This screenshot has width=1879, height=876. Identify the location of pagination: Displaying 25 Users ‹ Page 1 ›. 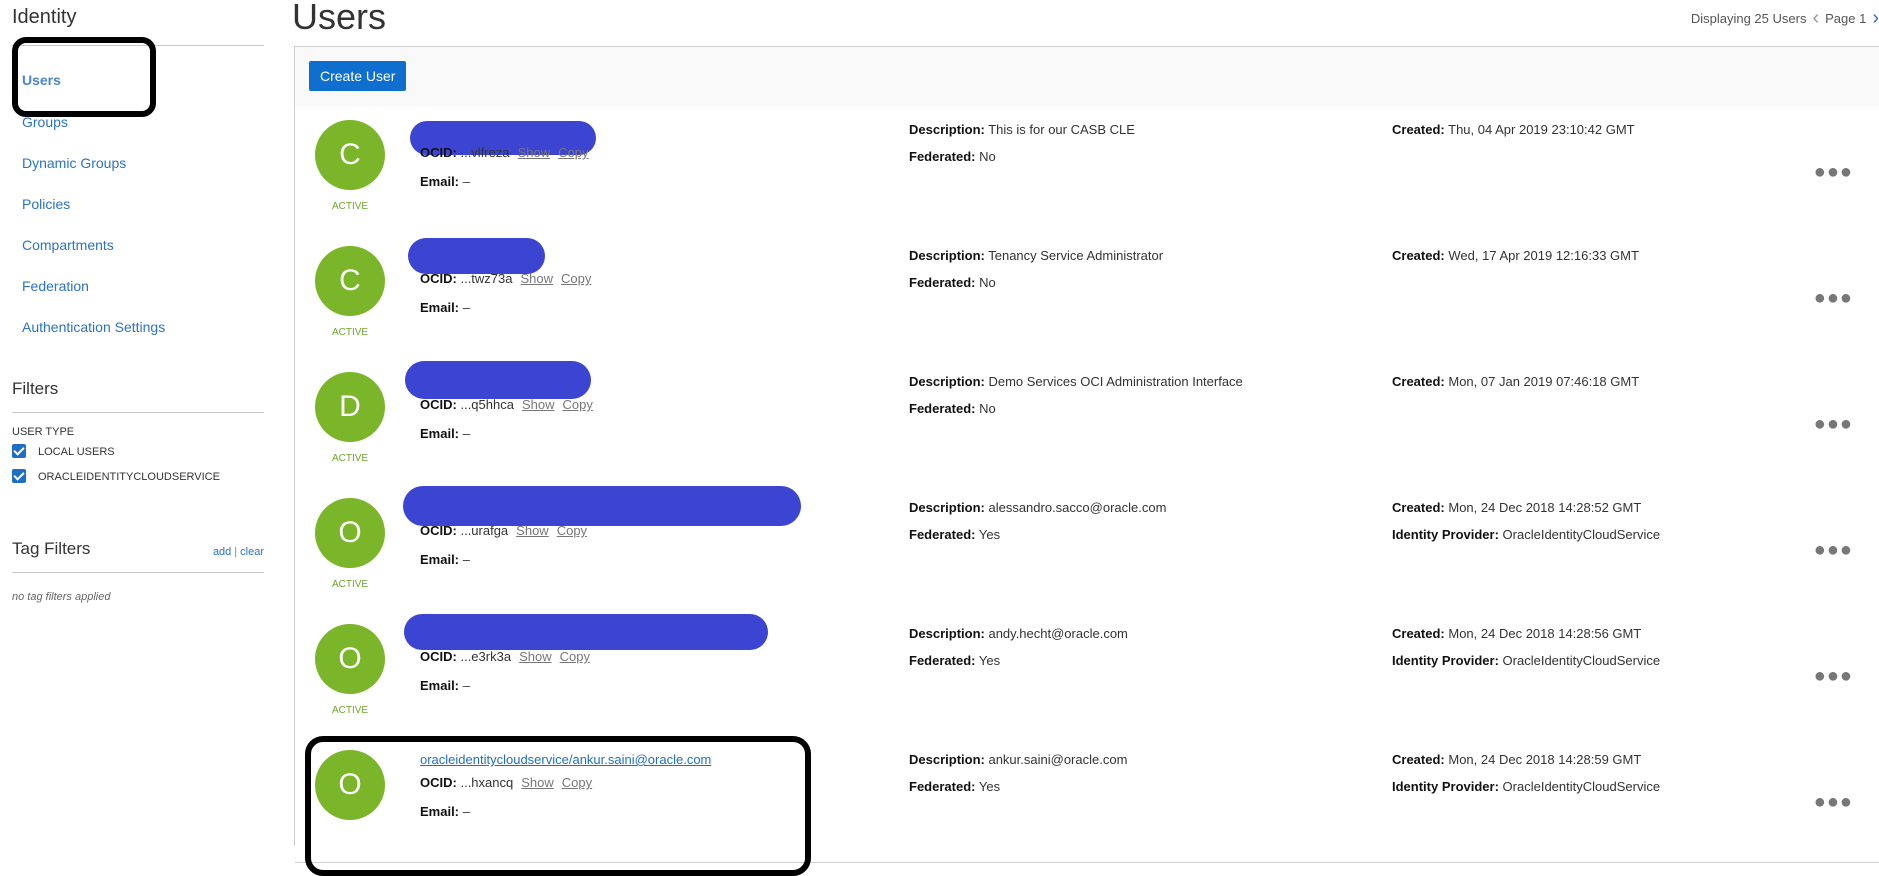
(1785, 18).